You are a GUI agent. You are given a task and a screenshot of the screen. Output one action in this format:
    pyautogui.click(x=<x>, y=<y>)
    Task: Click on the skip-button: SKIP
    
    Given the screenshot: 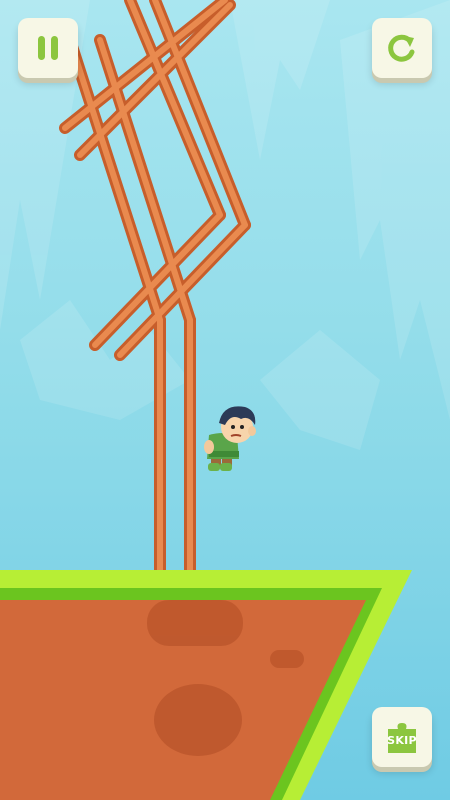 What is the action you would take?
    pyautogui.click(x=402, y=737)
    